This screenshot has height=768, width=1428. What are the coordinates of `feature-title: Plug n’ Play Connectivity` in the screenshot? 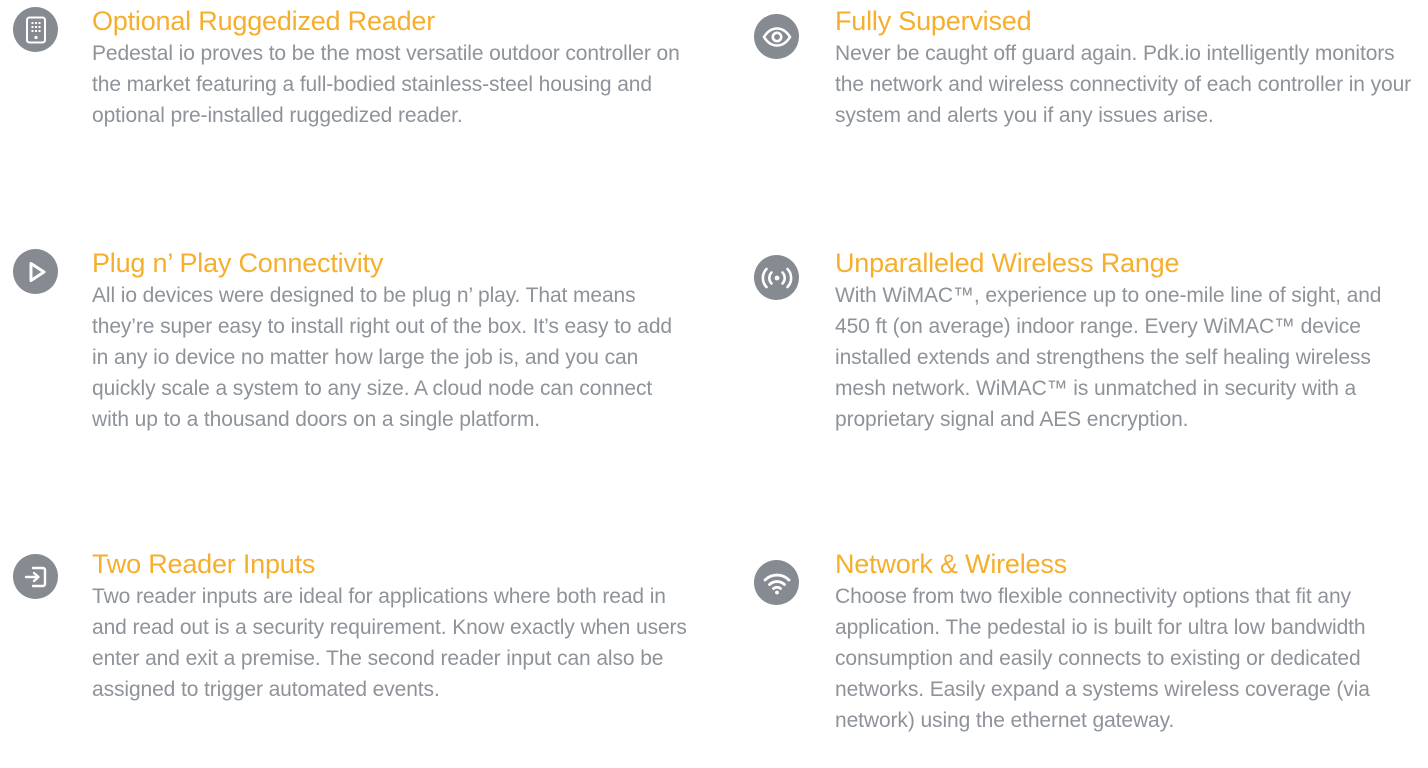 It's located at (238, 263).